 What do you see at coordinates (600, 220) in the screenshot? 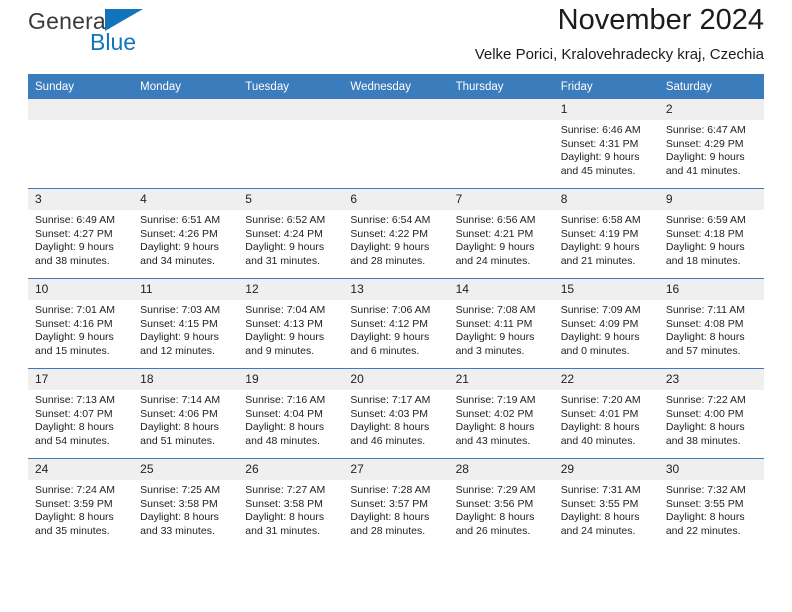
I see `sunrise-text: Sunrise: 6:58 AM` at bounding box center [600, 220].